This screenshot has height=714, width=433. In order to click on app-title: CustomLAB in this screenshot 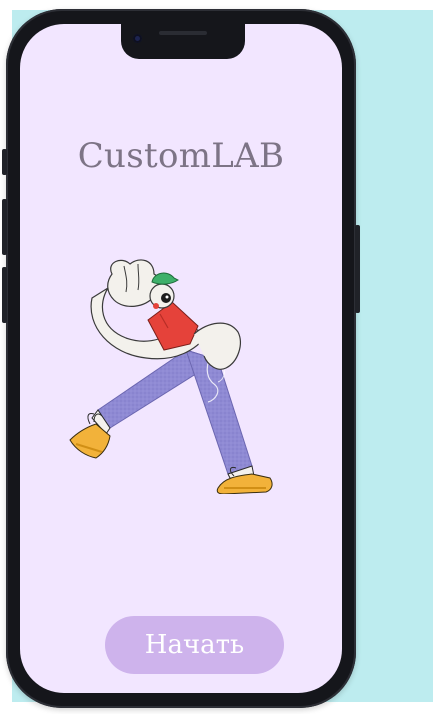, I will do `click(181, 156)`.